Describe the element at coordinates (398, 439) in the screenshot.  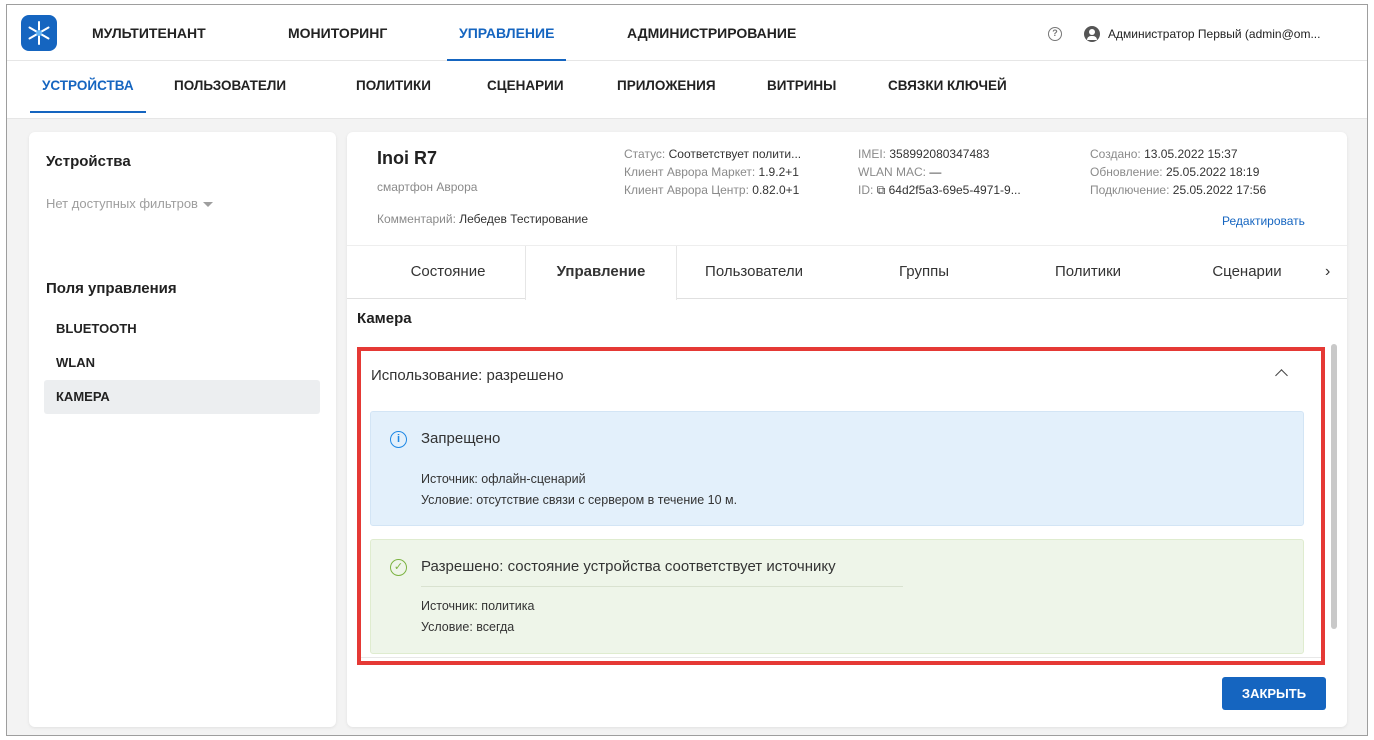
I see `info-icon: i` at that location.